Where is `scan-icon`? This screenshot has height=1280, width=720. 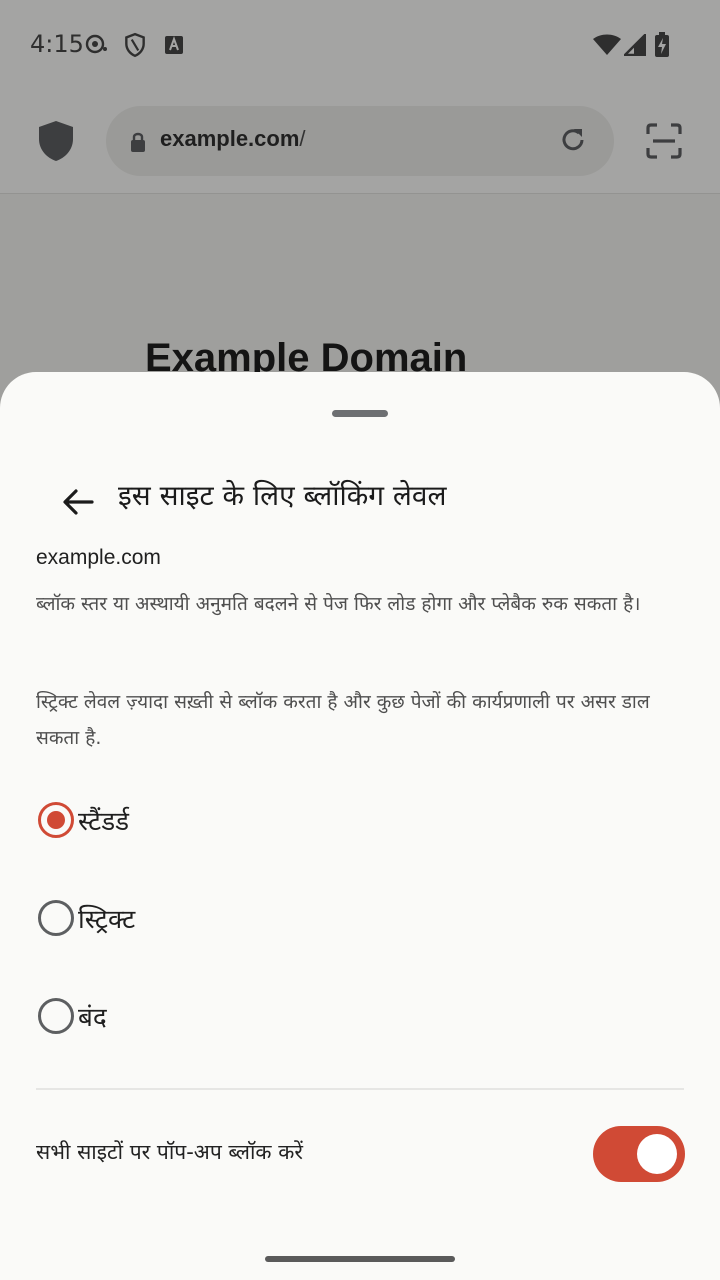
scan-icon is located at coordinates (664, 143).